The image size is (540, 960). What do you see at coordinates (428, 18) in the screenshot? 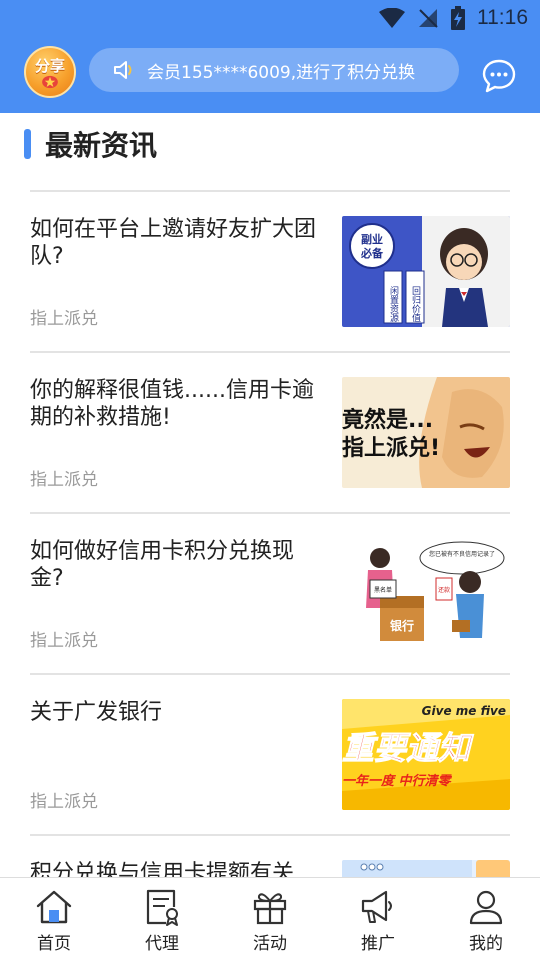
I see `no-signal-icon` at bounding box center [428, 18].